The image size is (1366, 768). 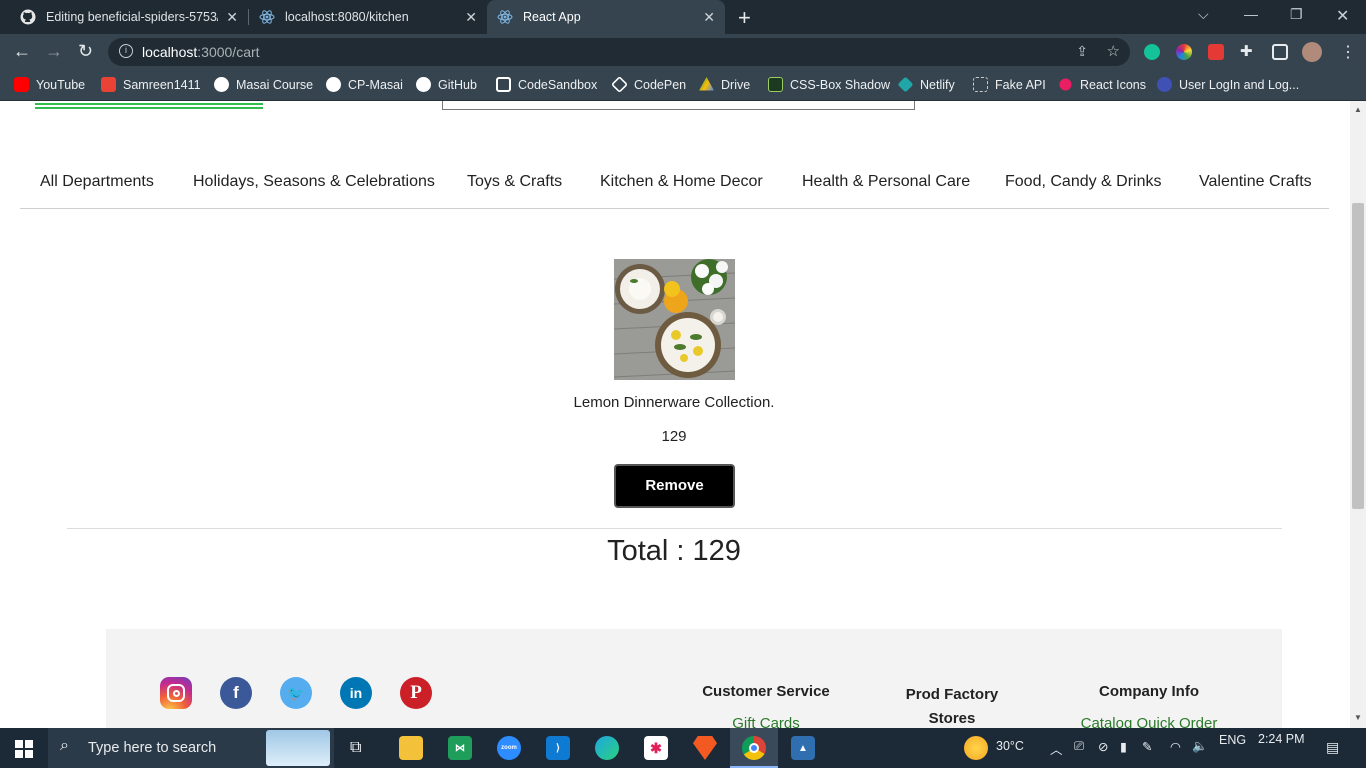 I want to click on bookmark-label: YouTube, so click(x=61, y=84).